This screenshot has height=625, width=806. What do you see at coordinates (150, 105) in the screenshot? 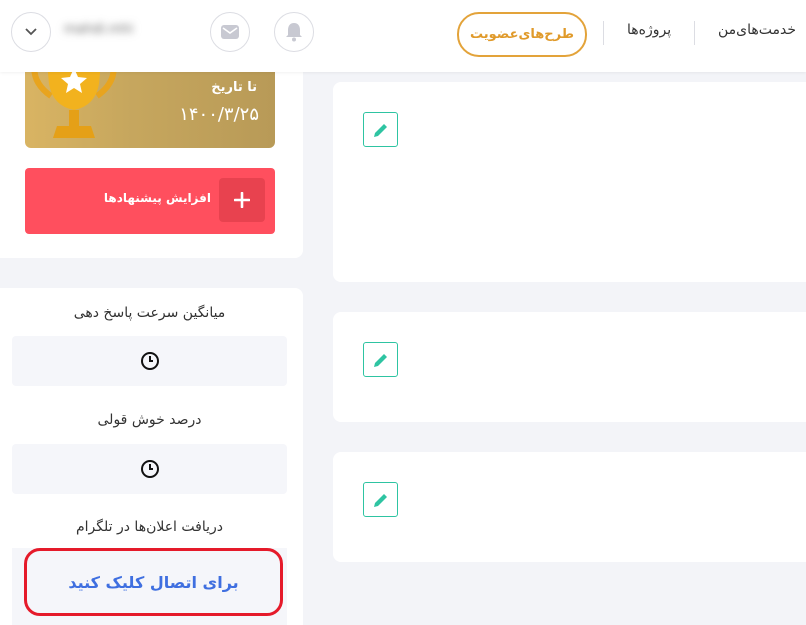
I see `membership-status-card: تا تاریخ ۱۴۰۰/۳/۲۵` at bounding box center [150, 105].